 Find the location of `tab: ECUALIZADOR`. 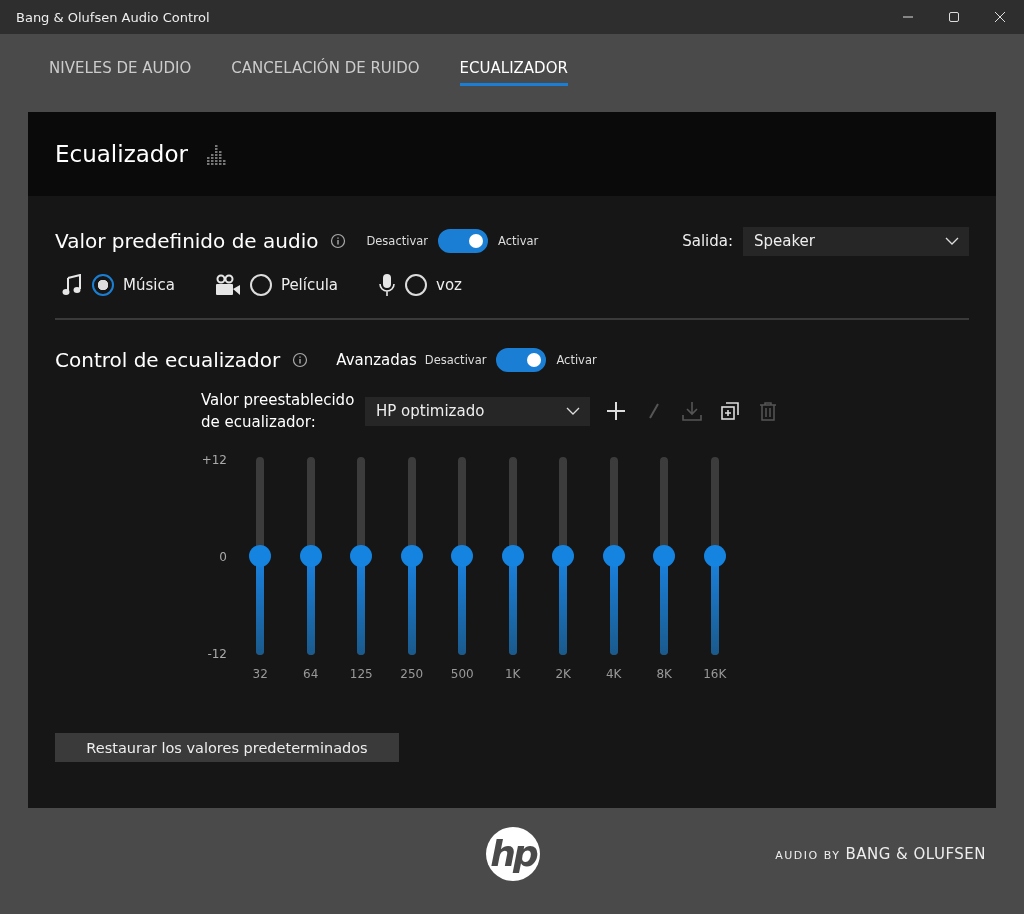

tab: ECUALIZADOR is located at coordinates (513, 72).